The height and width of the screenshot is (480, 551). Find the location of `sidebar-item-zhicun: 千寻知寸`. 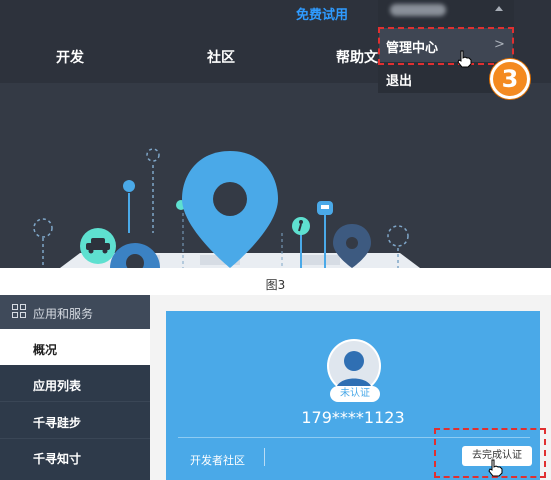

sidebar-item-zhicun: 千寻知寸 is located at coordinates (57, 458).